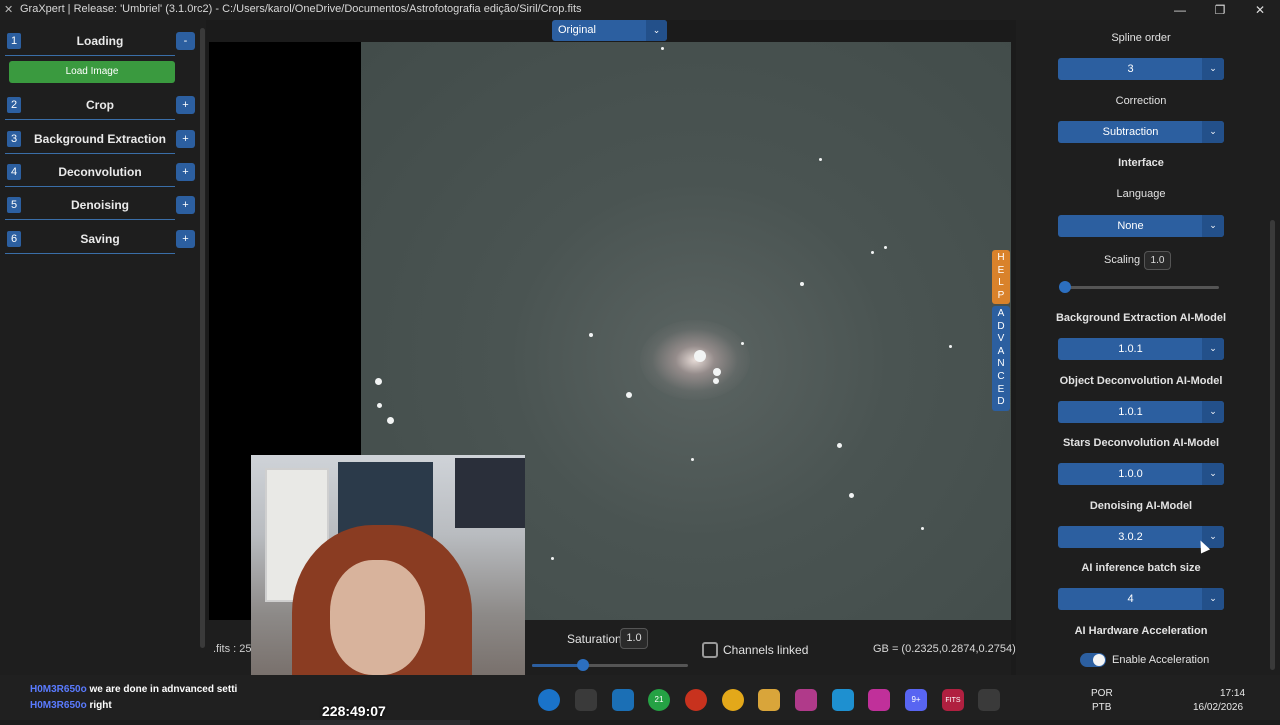 This screenshot has height=725, width=1280. I want to click on saturation-slider-fill, so click(557, 665).